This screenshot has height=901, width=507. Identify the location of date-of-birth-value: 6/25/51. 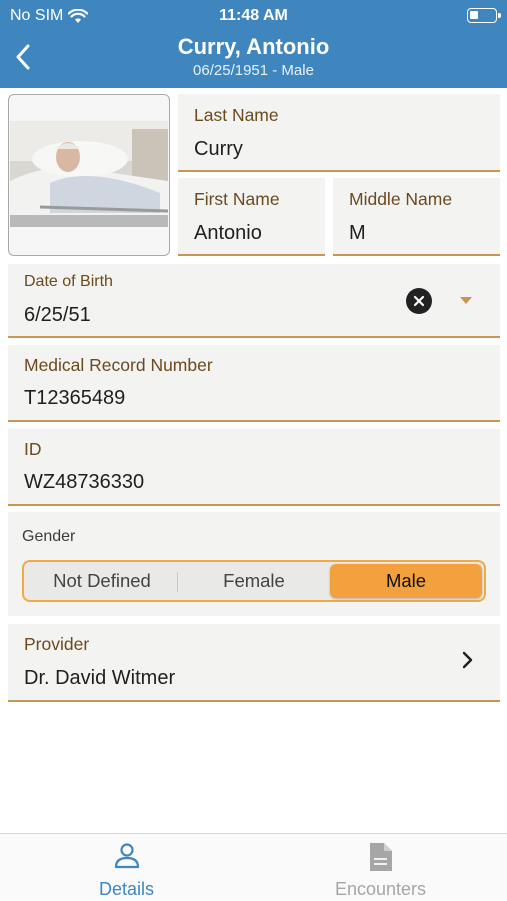
(57, 315).